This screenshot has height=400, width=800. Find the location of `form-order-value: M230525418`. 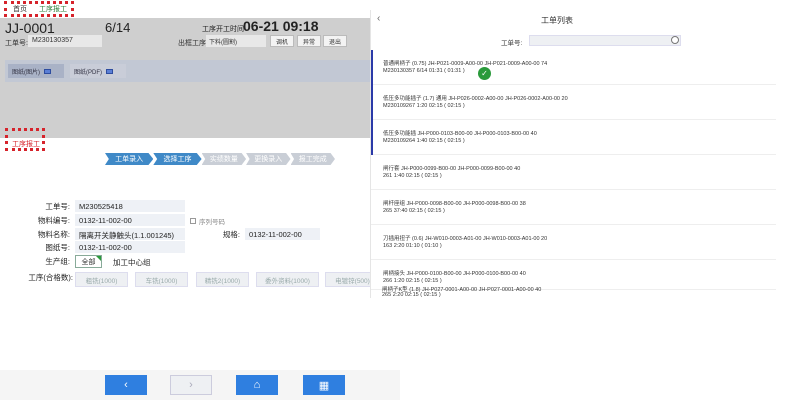

form-order-value: M230525418 is located at coordinates (130, 206).